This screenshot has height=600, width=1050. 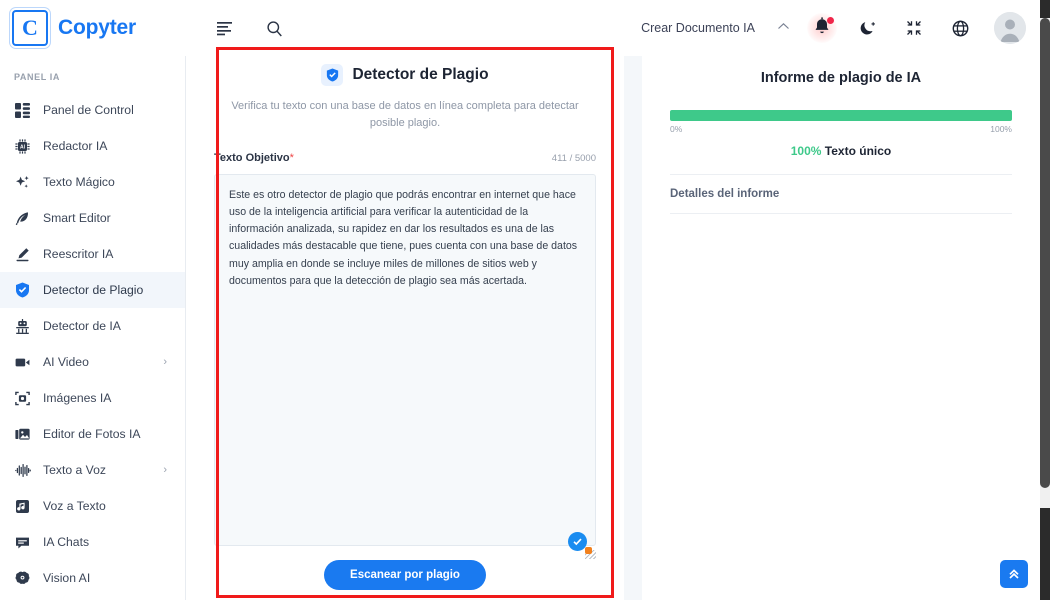 I want to click on sidebar-item-label: Texto a Voz, so click(x=75, y=470).